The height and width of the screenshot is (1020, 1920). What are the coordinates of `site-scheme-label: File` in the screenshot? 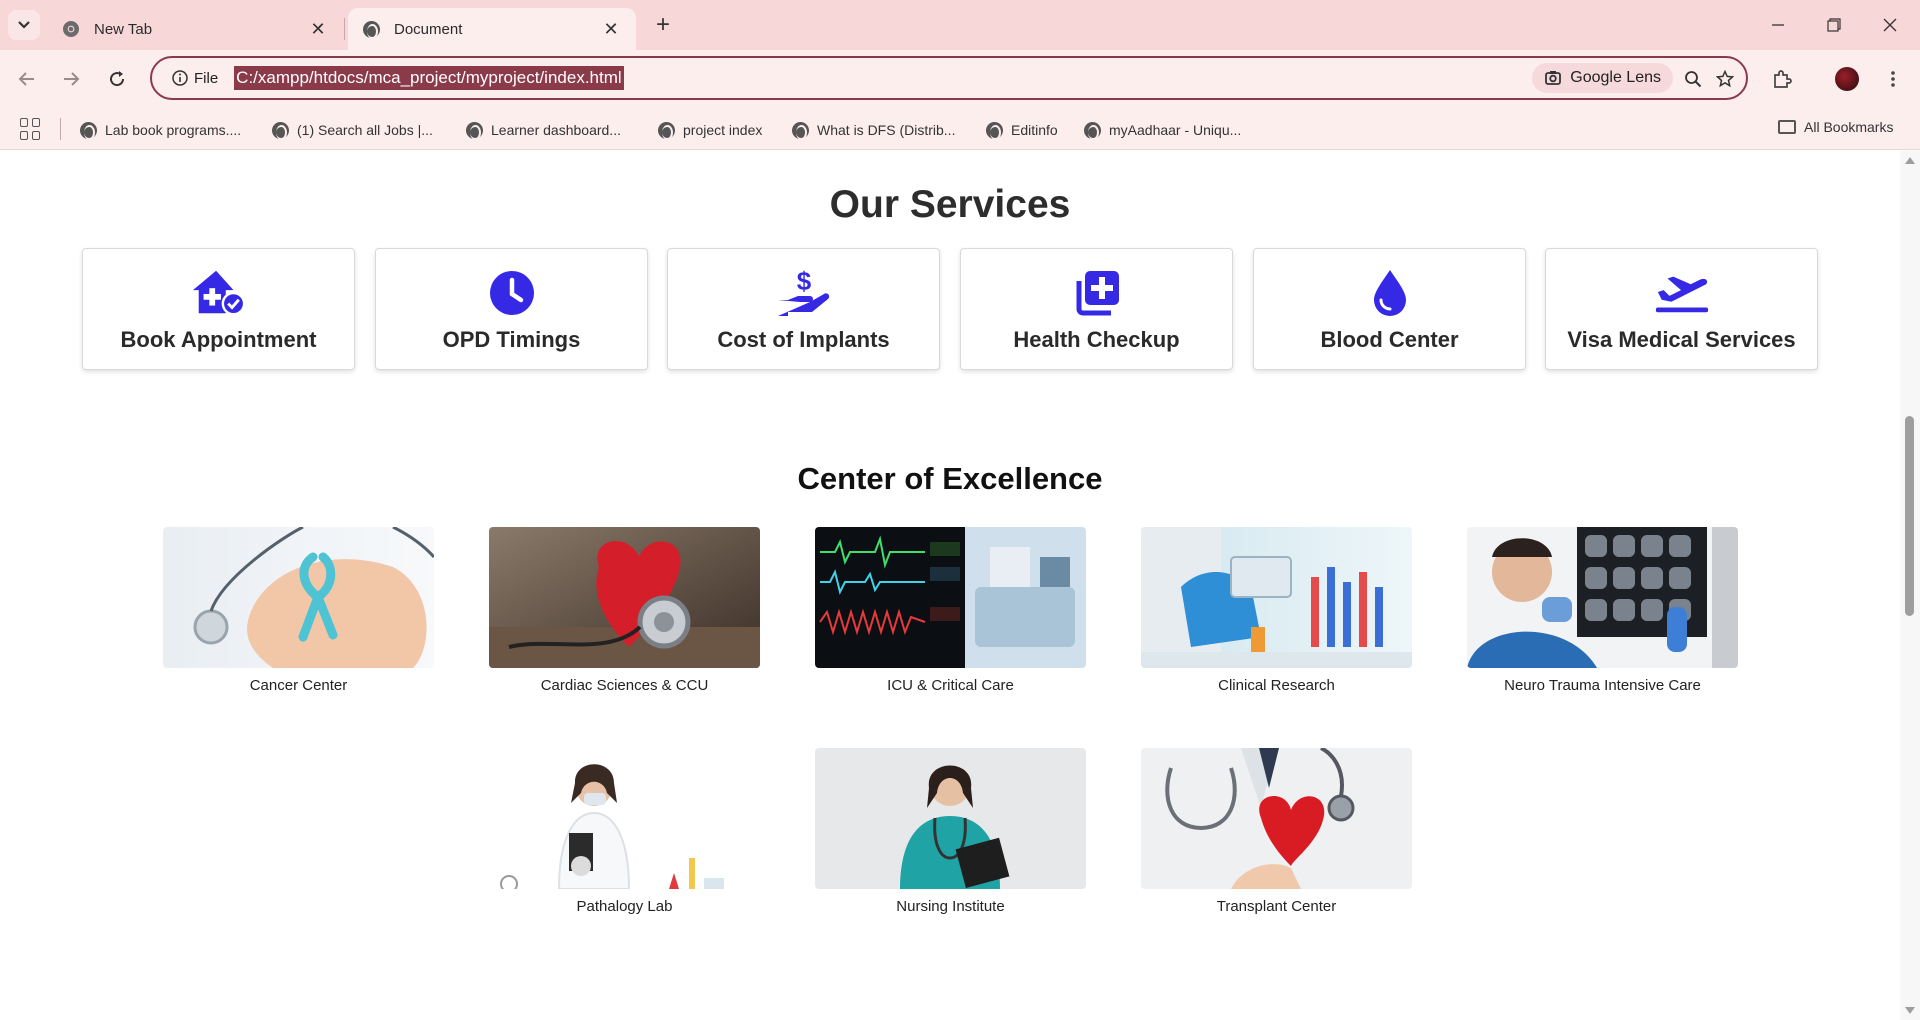 It's located at (206, 78).